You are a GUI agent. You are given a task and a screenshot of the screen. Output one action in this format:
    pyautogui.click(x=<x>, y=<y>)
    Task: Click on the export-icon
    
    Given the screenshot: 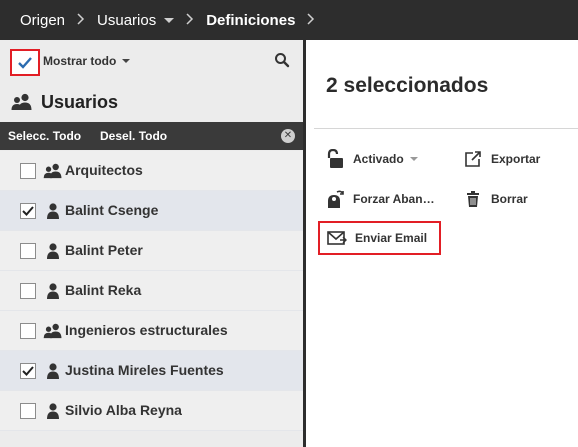 What is the action you would take?
    pyautogui.click(x=473, y=159)
    